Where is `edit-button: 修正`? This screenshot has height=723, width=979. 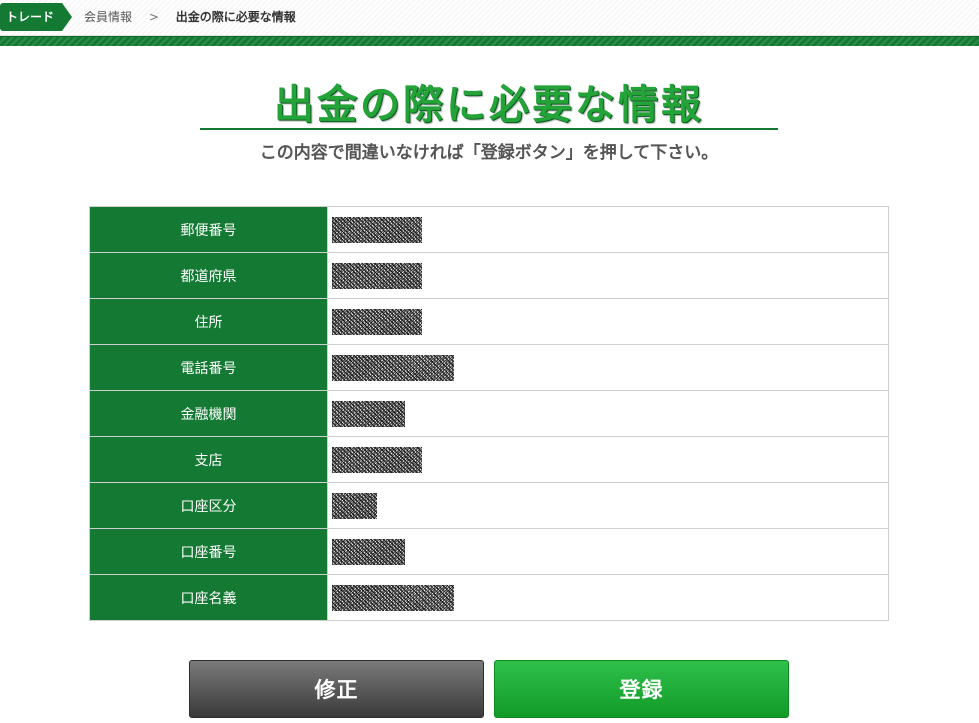 edit-button: 修正 is located at coordinates (336, 689).